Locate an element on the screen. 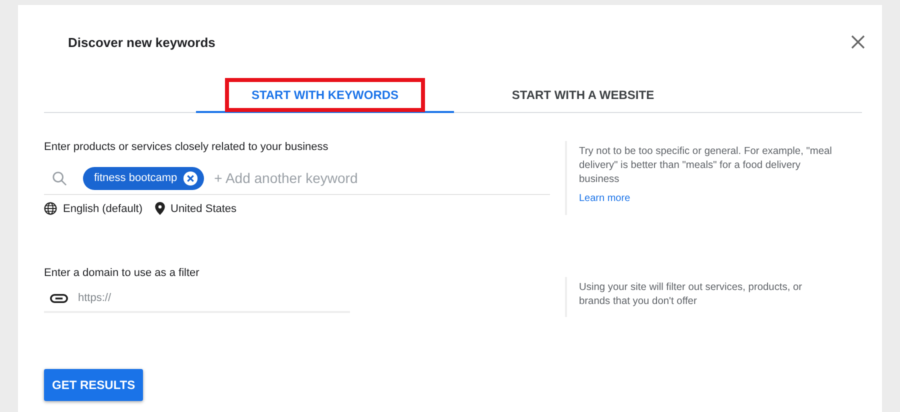  keyword-chip: fitness bootcamp is located at coordinates (143, 178).